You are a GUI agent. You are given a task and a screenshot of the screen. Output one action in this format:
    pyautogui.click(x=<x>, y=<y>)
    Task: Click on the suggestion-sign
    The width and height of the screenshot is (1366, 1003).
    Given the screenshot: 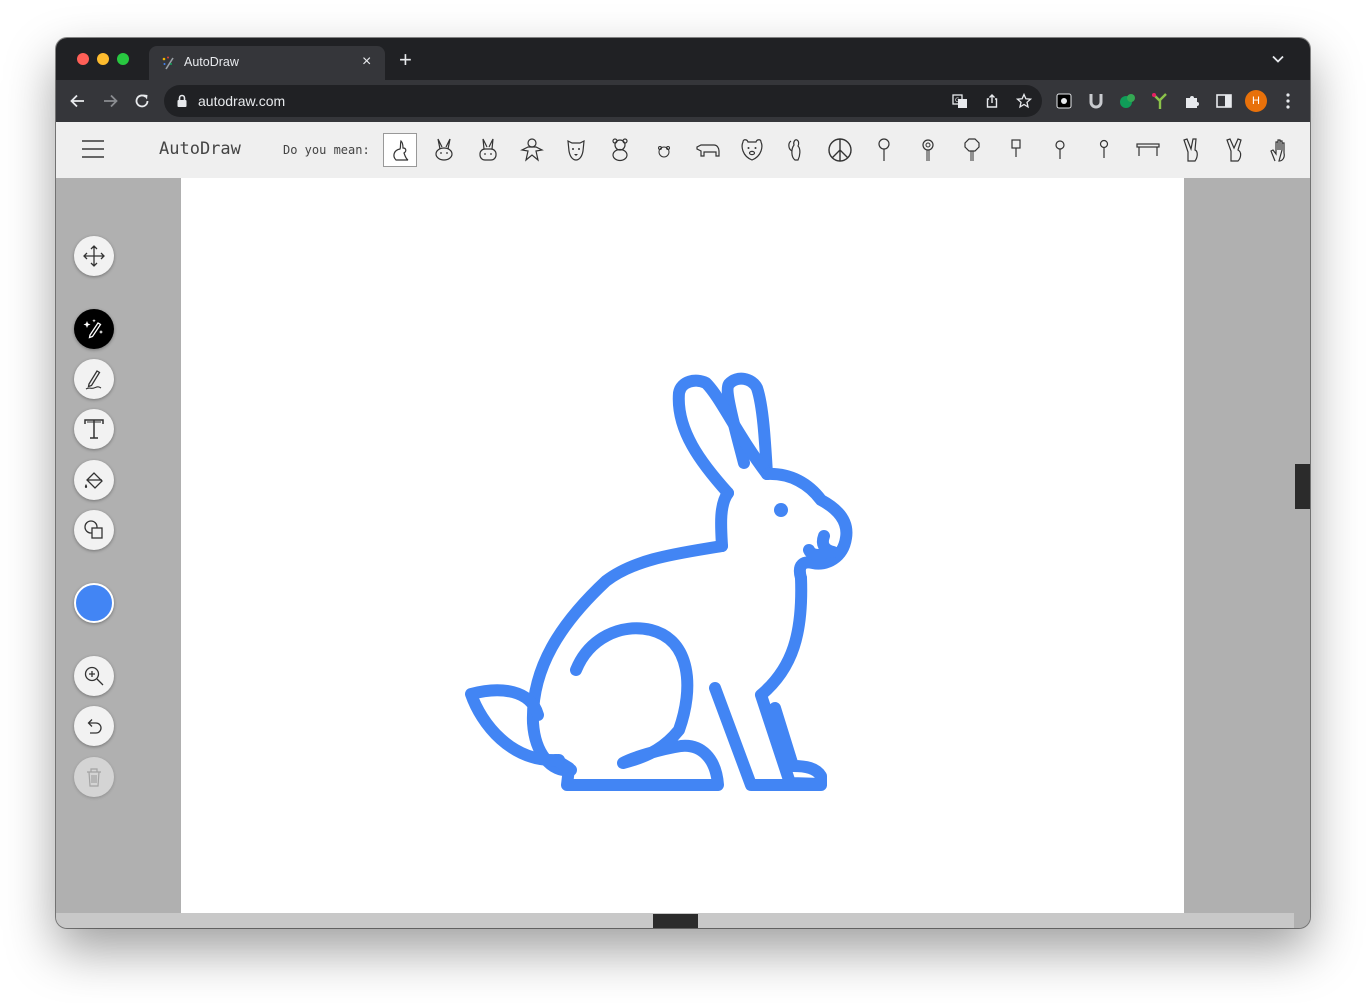 What is the action you would take?
    pyautogui.click(x=928, y=150)
    